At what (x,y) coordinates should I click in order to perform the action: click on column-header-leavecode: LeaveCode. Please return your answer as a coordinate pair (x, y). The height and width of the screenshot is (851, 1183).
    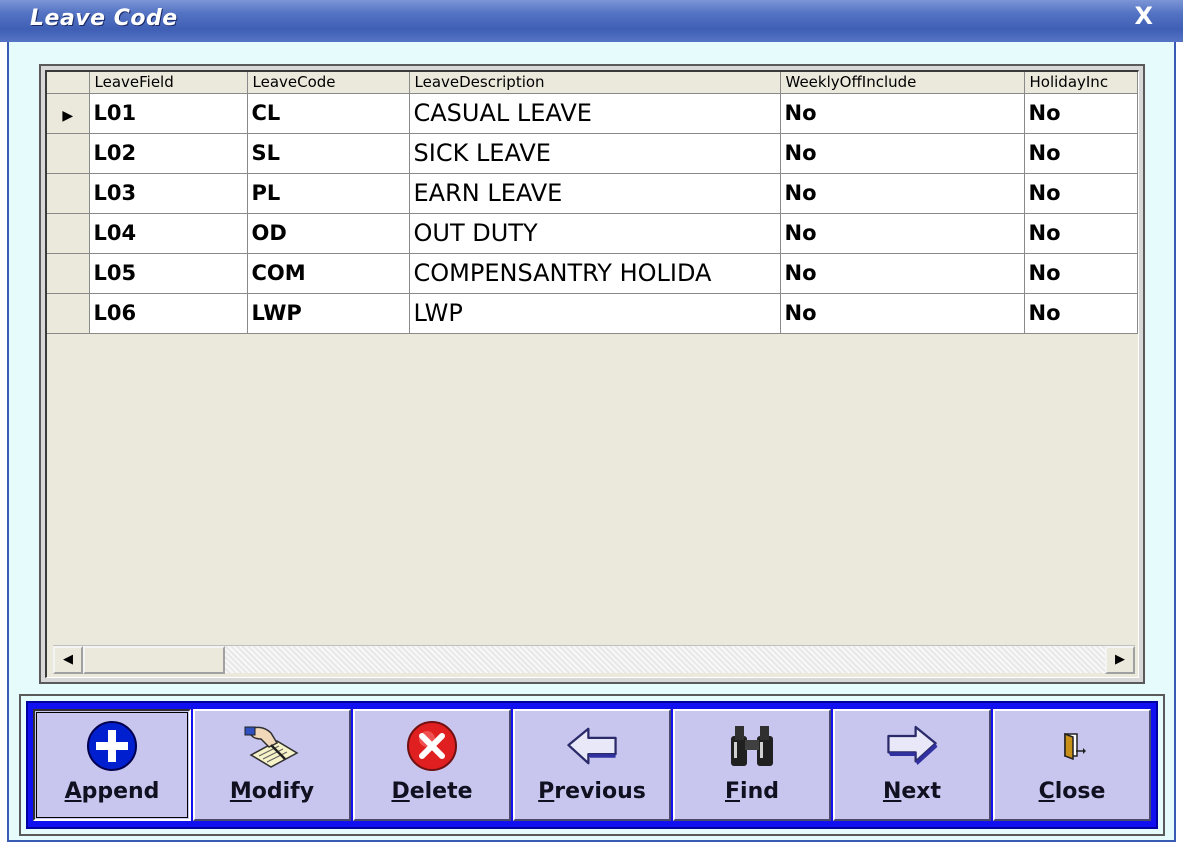
    Looking at the image, I should click on (328, 83).